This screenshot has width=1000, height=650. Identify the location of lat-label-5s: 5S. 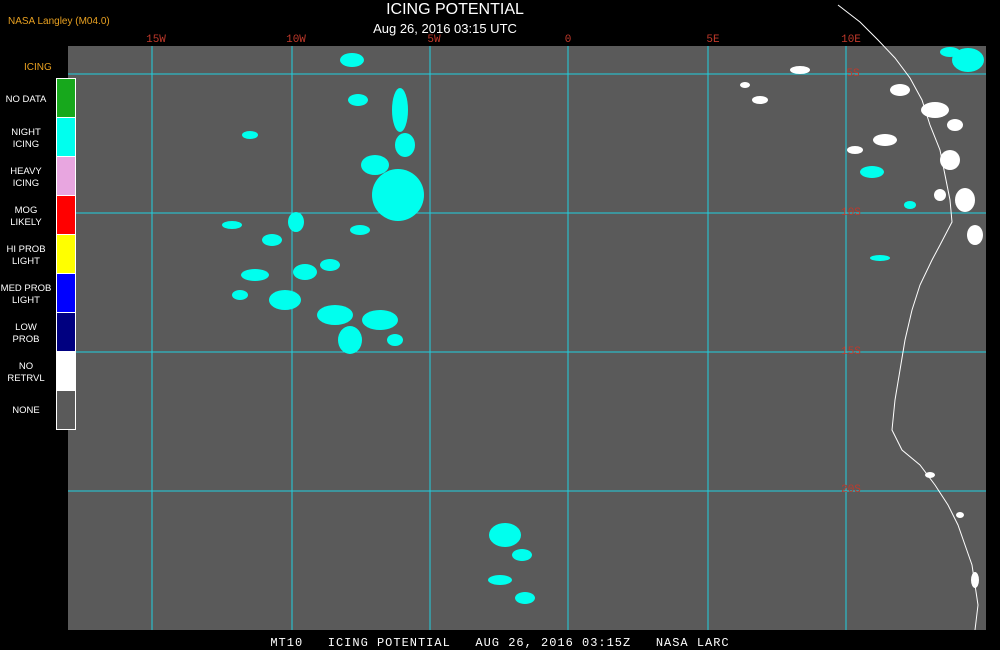
(853, 74).